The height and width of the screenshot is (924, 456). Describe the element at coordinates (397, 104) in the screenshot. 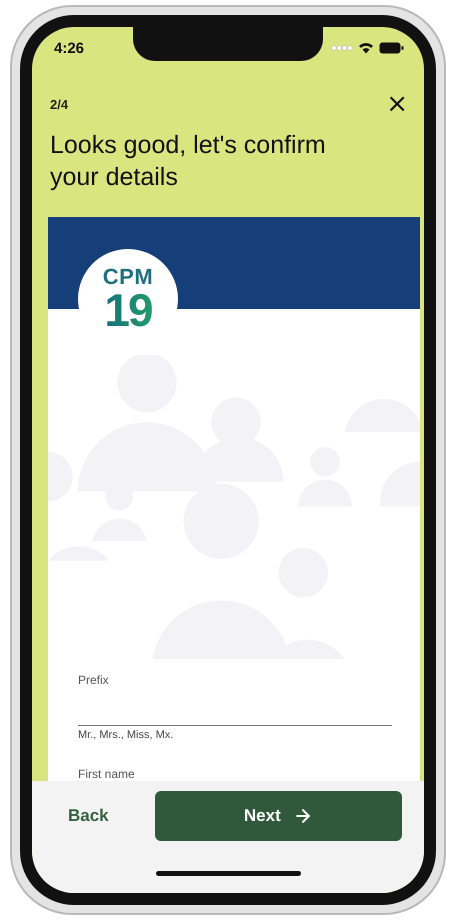

I see `close-button: ×` at that location.